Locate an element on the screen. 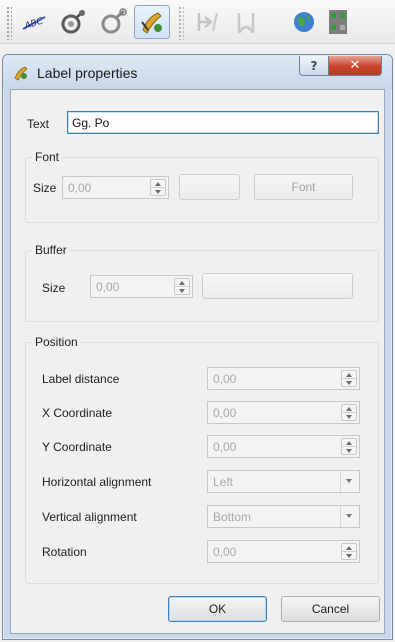 This screenshot has width=395, height=642. position-group-title: Position is located at coordinates (56, 342).